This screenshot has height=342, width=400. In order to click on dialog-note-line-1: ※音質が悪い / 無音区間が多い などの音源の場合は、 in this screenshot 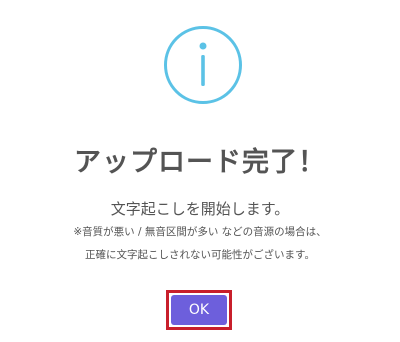, I will do `click(200, 232)`.